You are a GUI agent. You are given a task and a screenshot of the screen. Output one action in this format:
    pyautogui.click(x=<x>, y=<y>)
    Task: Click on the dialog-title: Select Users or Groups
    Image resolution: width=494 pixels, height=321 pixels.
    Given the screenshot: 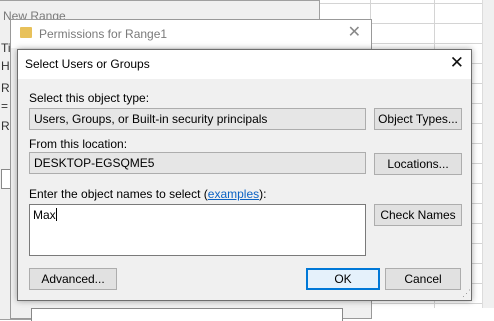 What is the action you would take?
    pyautogui.click(x=87, y=64)
    